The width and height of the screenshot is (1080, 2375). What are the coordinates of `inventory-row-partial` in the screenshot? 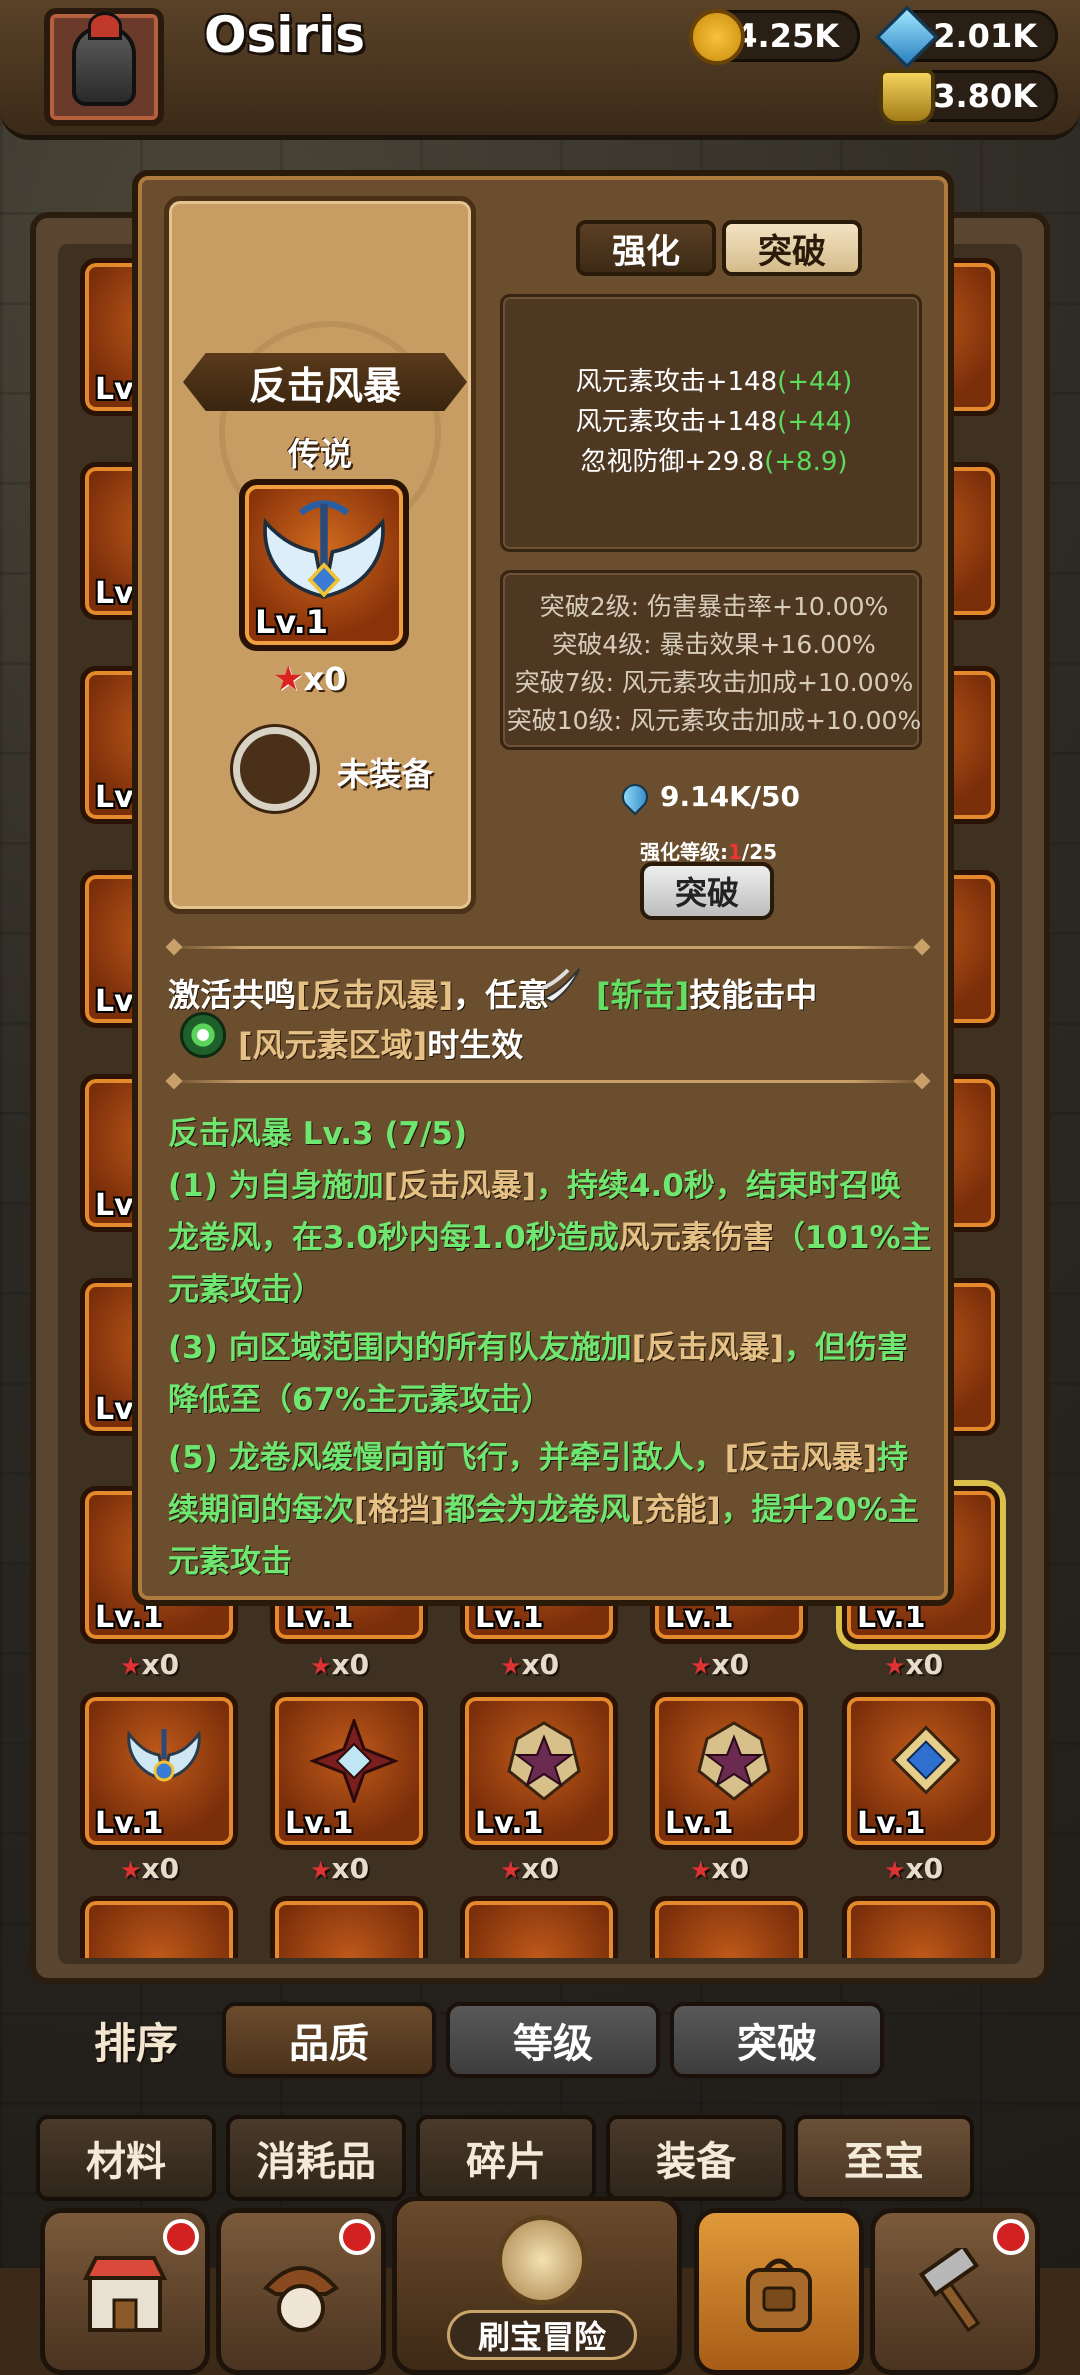 It's located at (540, 1927).